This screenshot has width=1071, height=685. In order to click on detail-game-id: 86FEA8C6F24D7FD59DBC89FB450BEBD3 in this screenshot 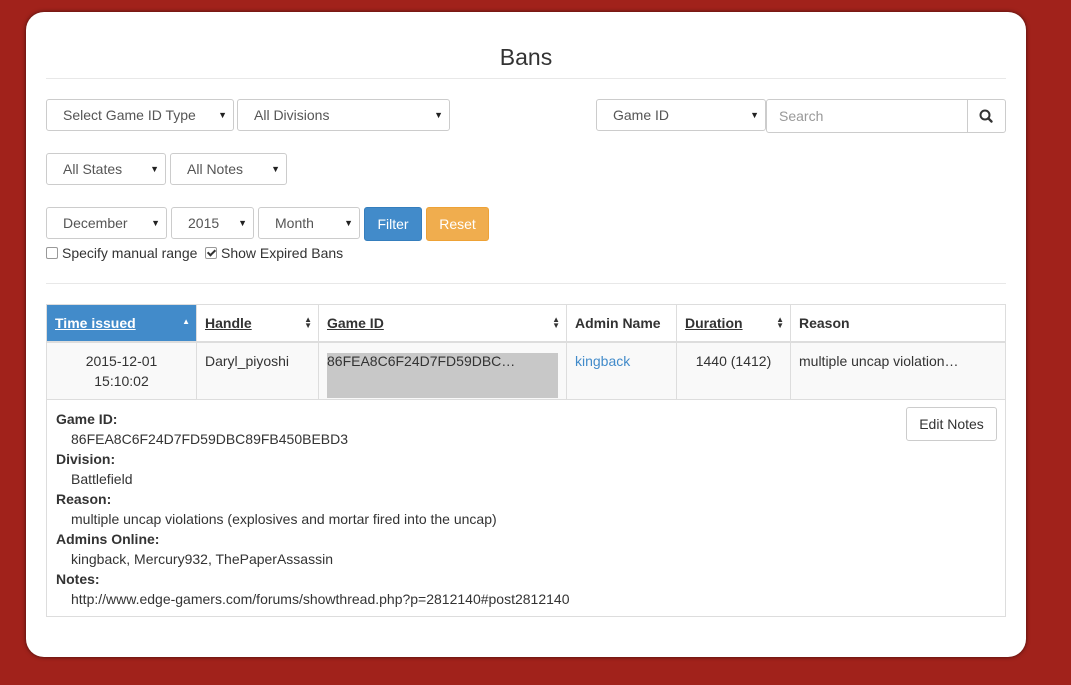, I will do `click(210, 439)`.